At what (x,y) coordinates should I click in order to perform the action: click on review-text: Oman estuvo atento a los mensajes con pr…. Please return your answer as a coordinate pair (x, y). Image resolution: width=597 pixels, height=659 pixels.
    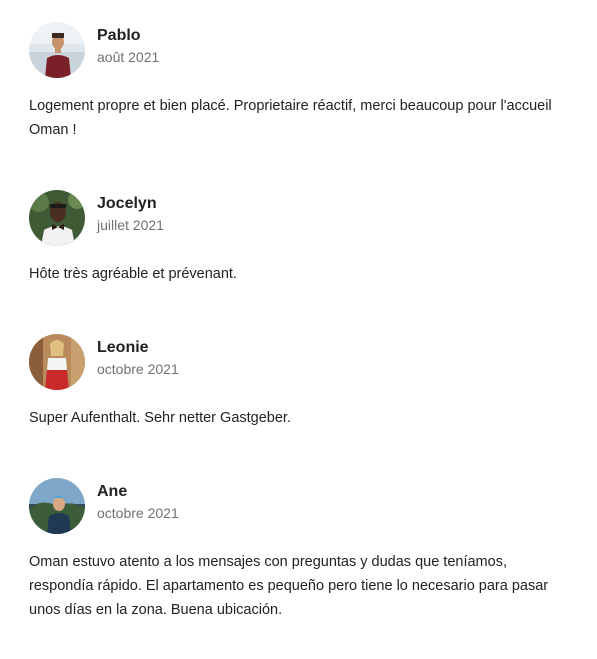
    Looking at the image, I should click on (289, 586).